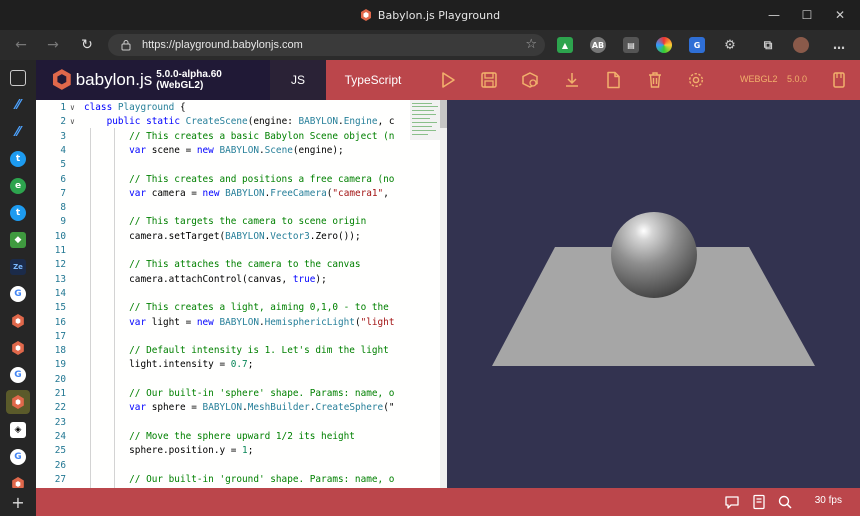 The height and width of the screenshot is (516, 860). I want to click on run-icon, so click(448, 80).